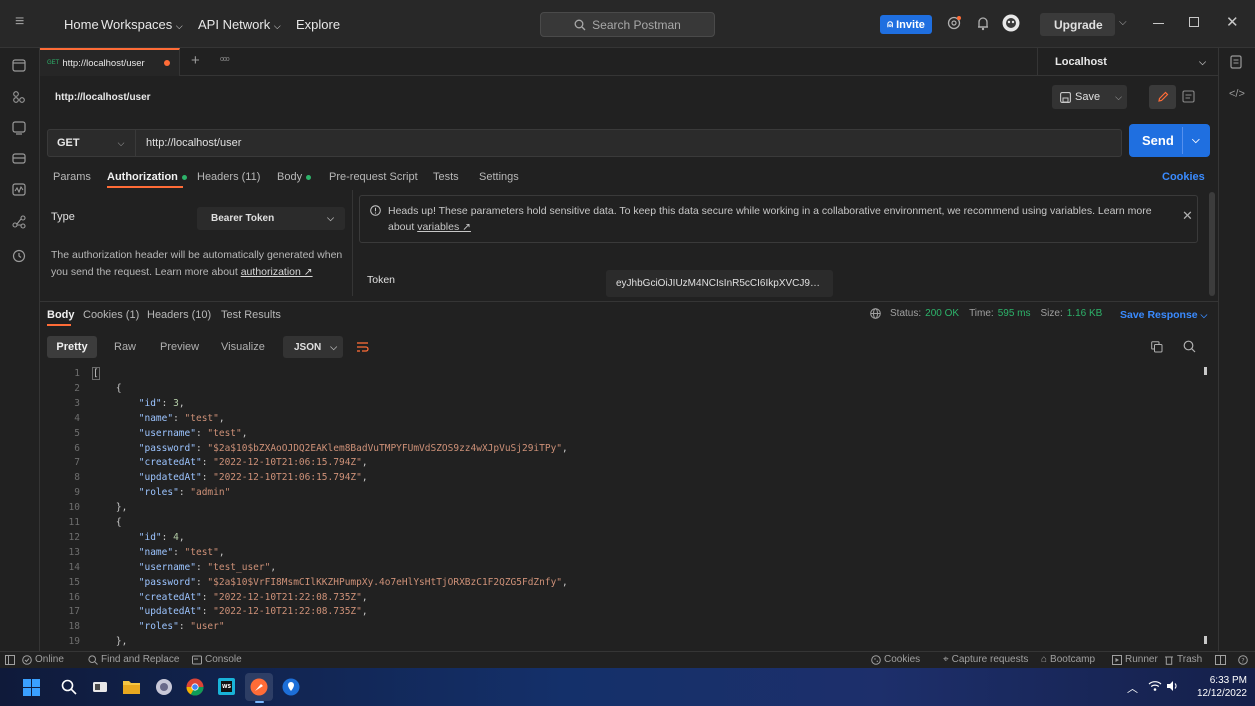 Image resolution: width=1255 pixels, height=706 pixels. Describe the element at coordinates (19, 256) in the screenshot. I see `history-icon` at that location.